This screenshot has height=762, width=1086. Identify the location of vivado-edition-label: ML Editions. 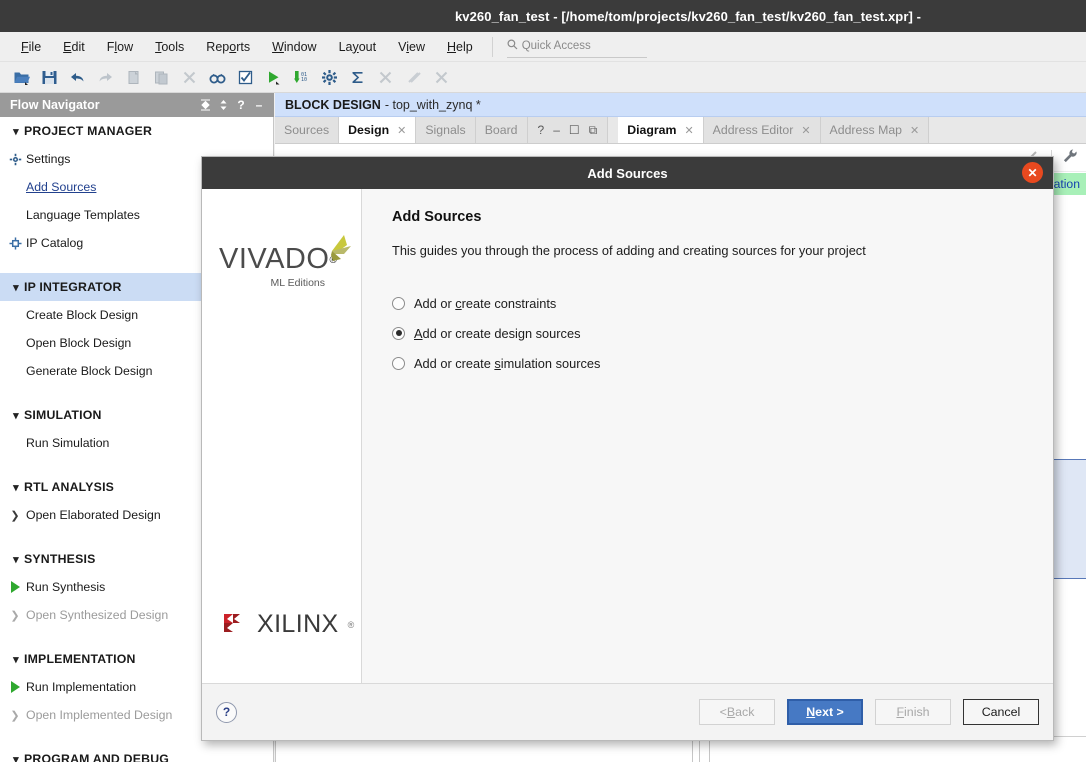
(297, 283).